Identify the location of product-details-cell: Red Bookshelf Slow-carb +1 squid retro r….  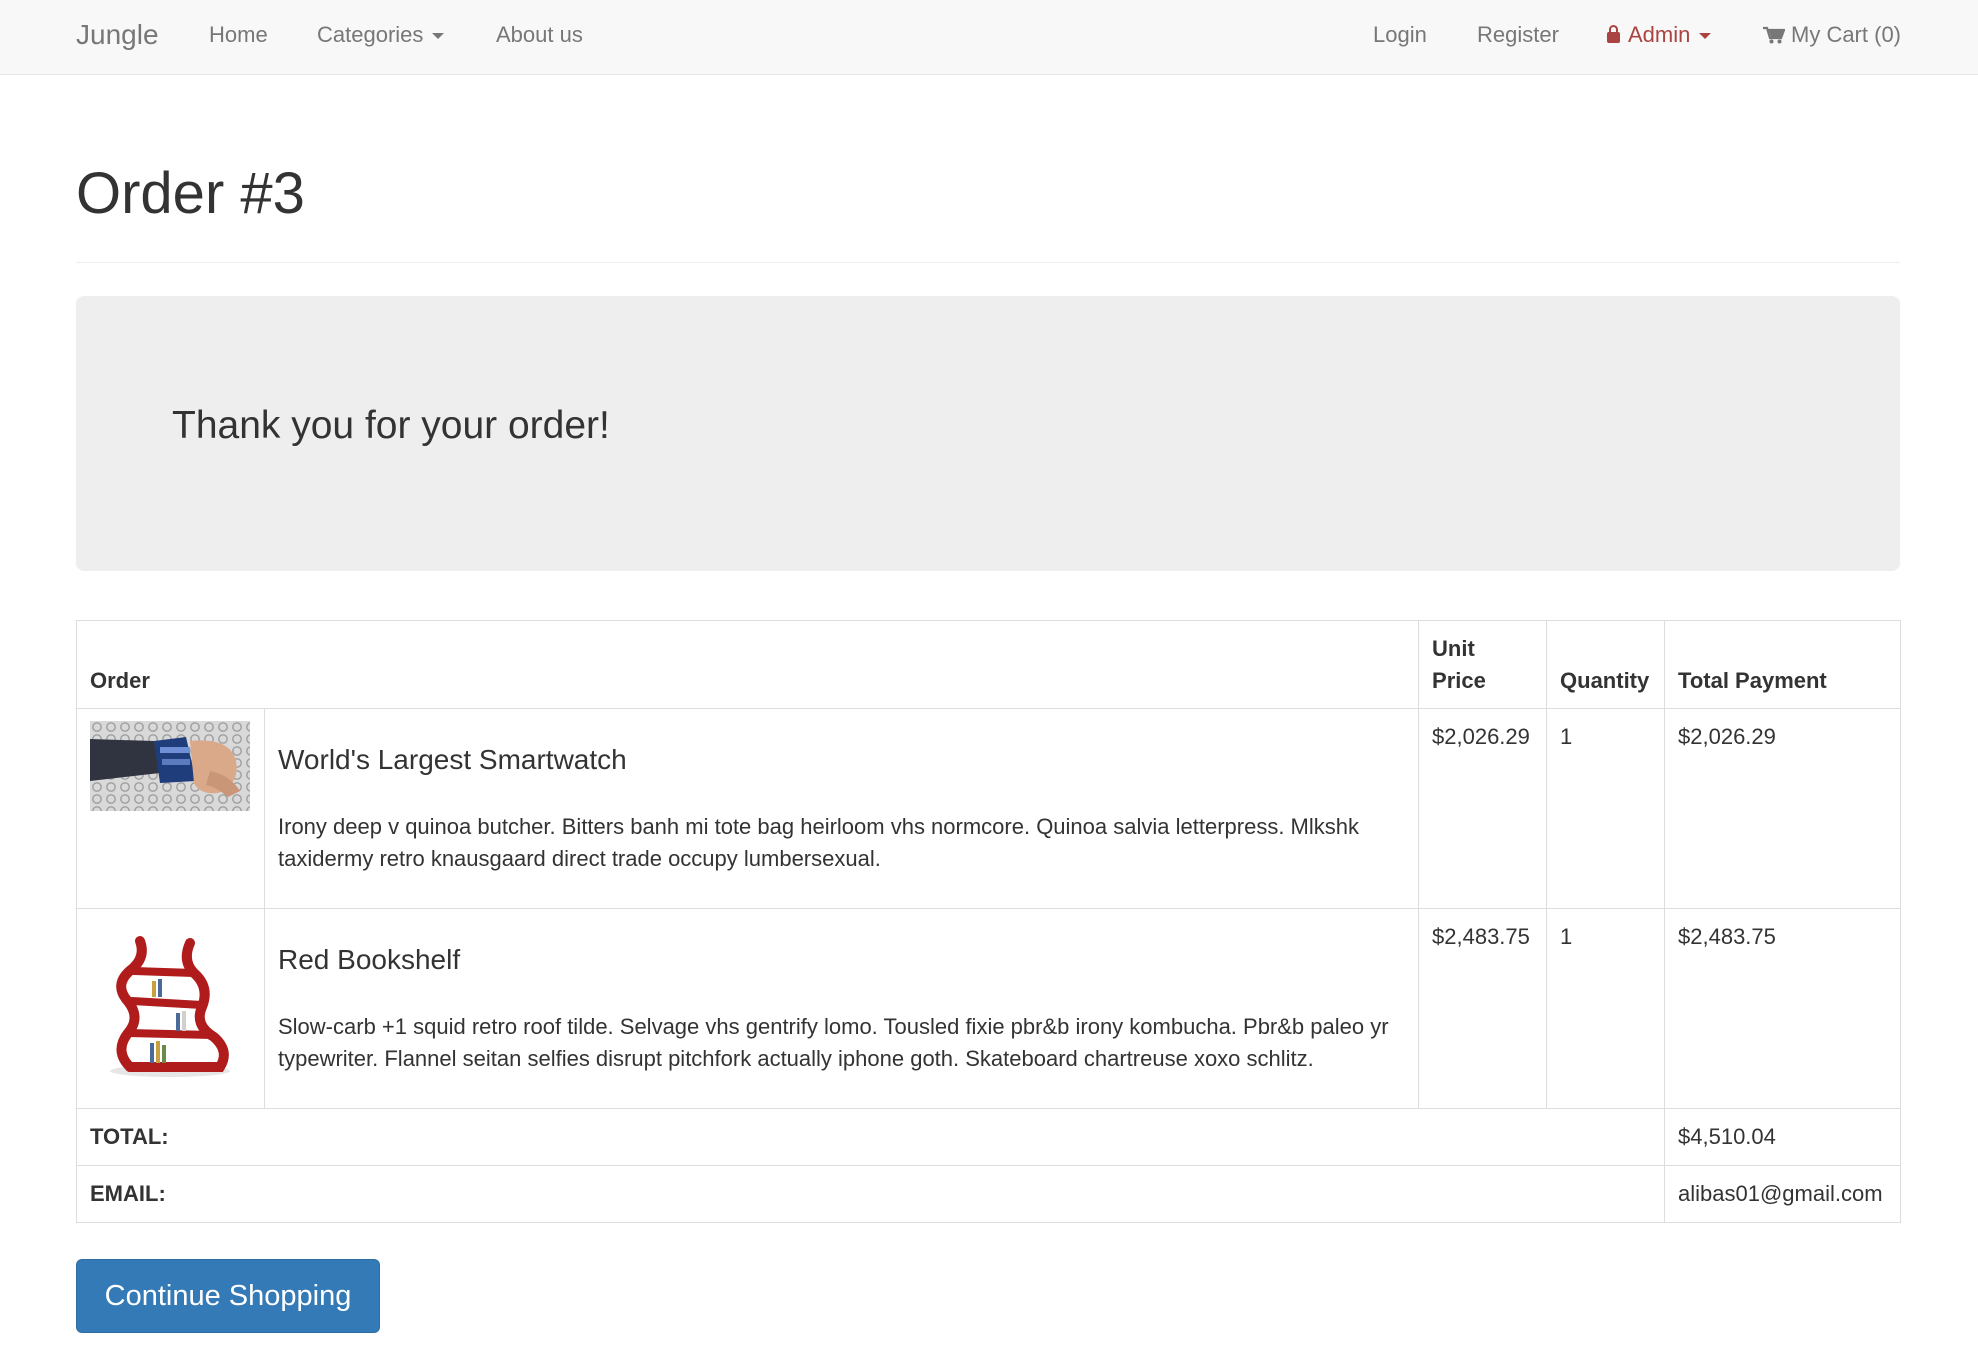
(841, 1008).